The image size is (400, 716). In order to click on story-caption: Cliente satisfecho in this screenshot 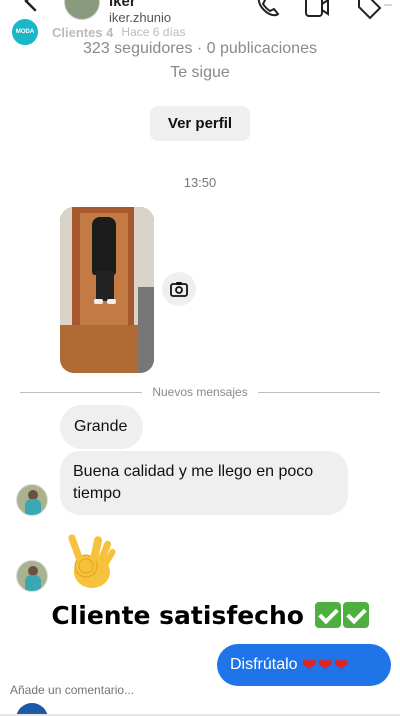, I will do `click(200, 615)`.